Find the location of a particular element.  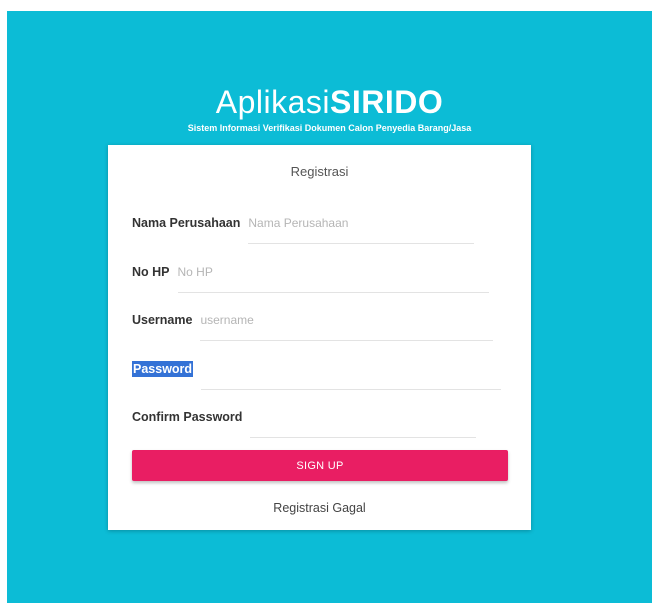

app-title-light: Aplikasi is located at coordinates (273, 102).